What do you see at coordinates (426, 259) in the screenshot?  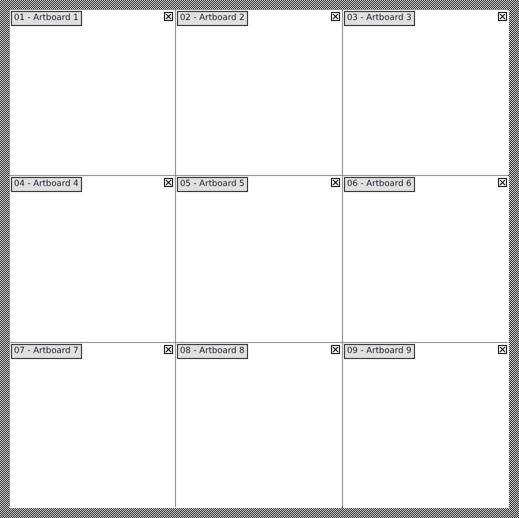 I see `artboard: 06 - Artboard 6` at bounding box center [426, 259].